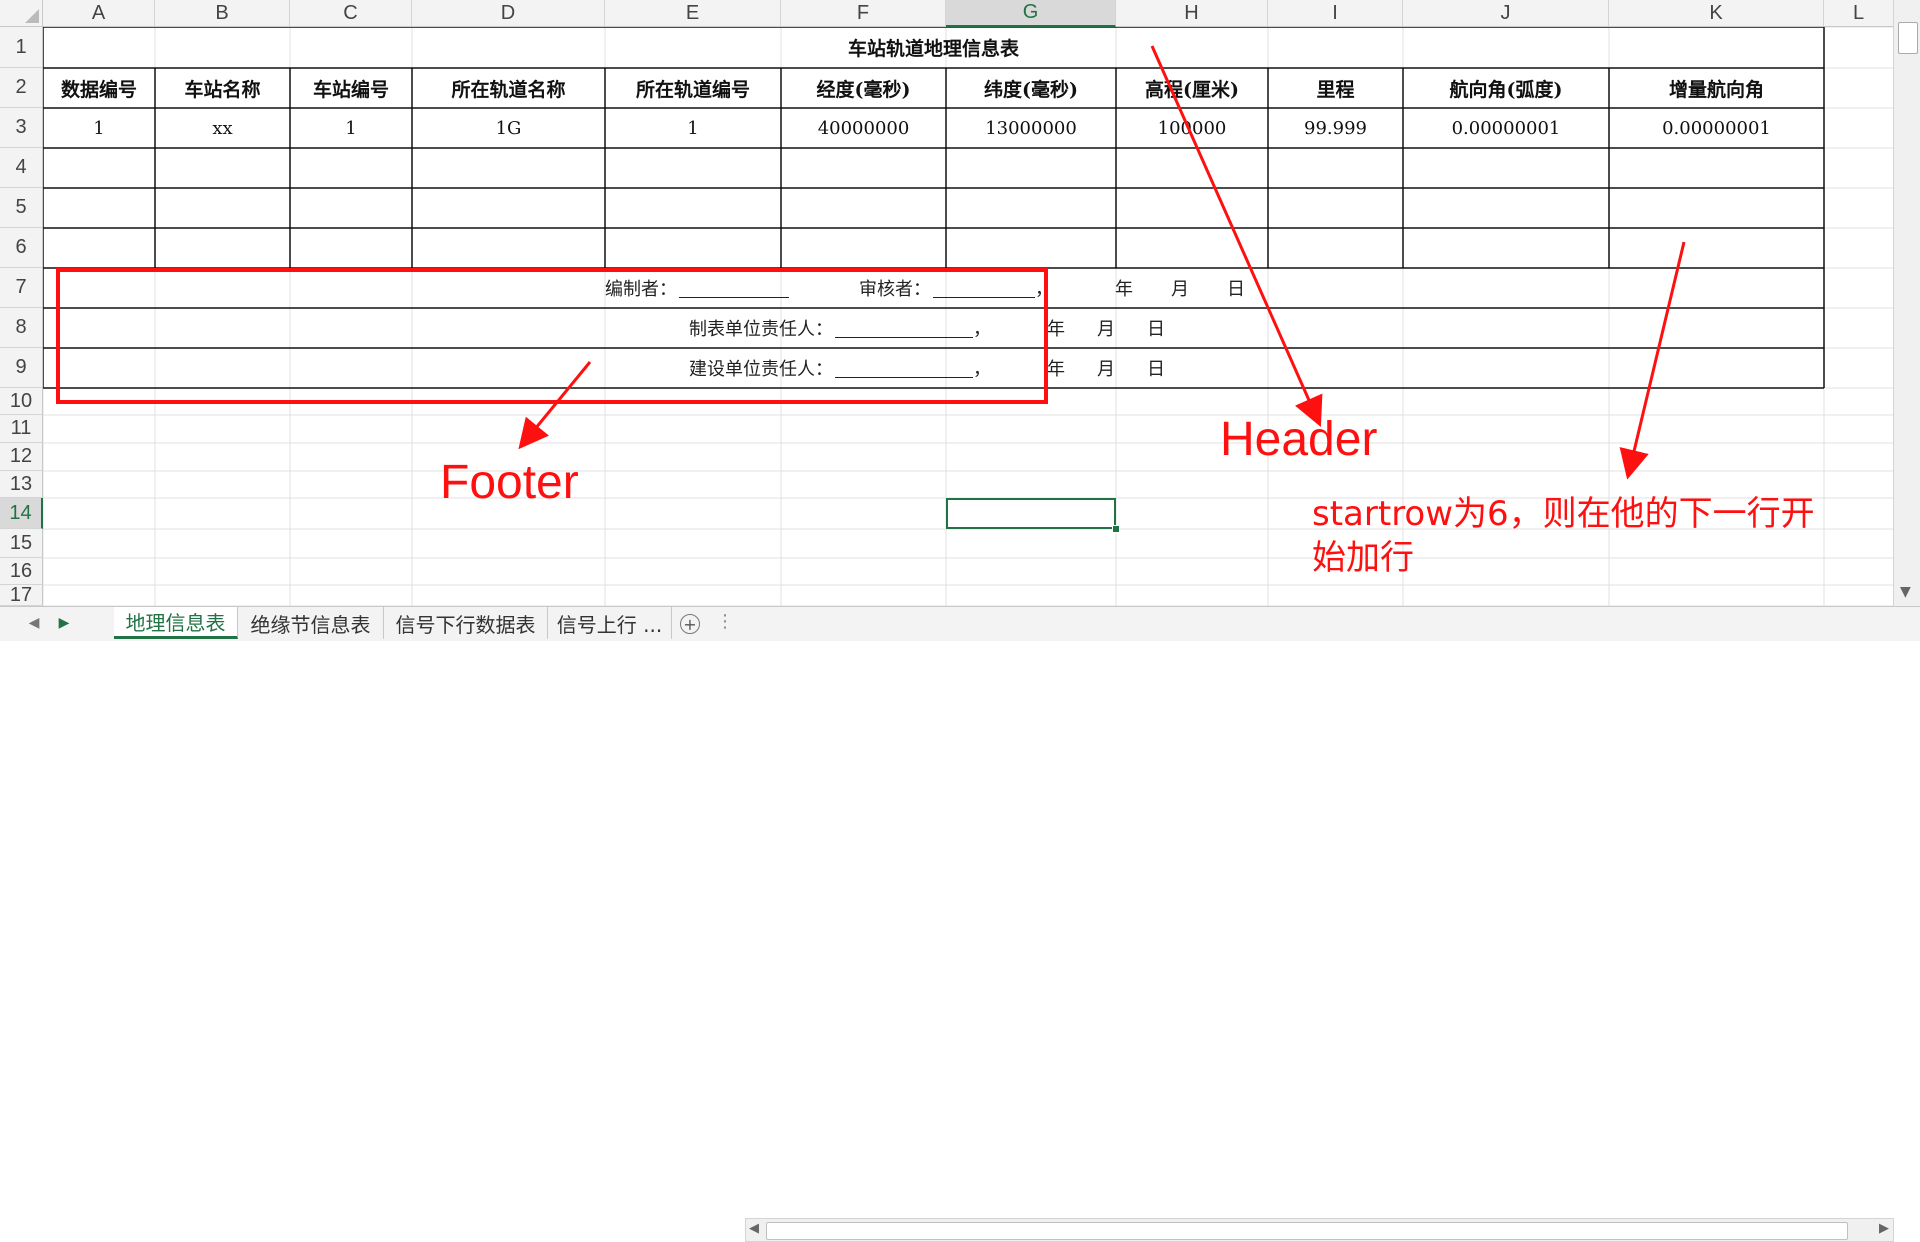 The height and width of the screenshot is (1242, 1920). Describe the element at coordinates (1506, 88) in the screenshot. I see `header-cell: 航向角(弧度)` at that location.